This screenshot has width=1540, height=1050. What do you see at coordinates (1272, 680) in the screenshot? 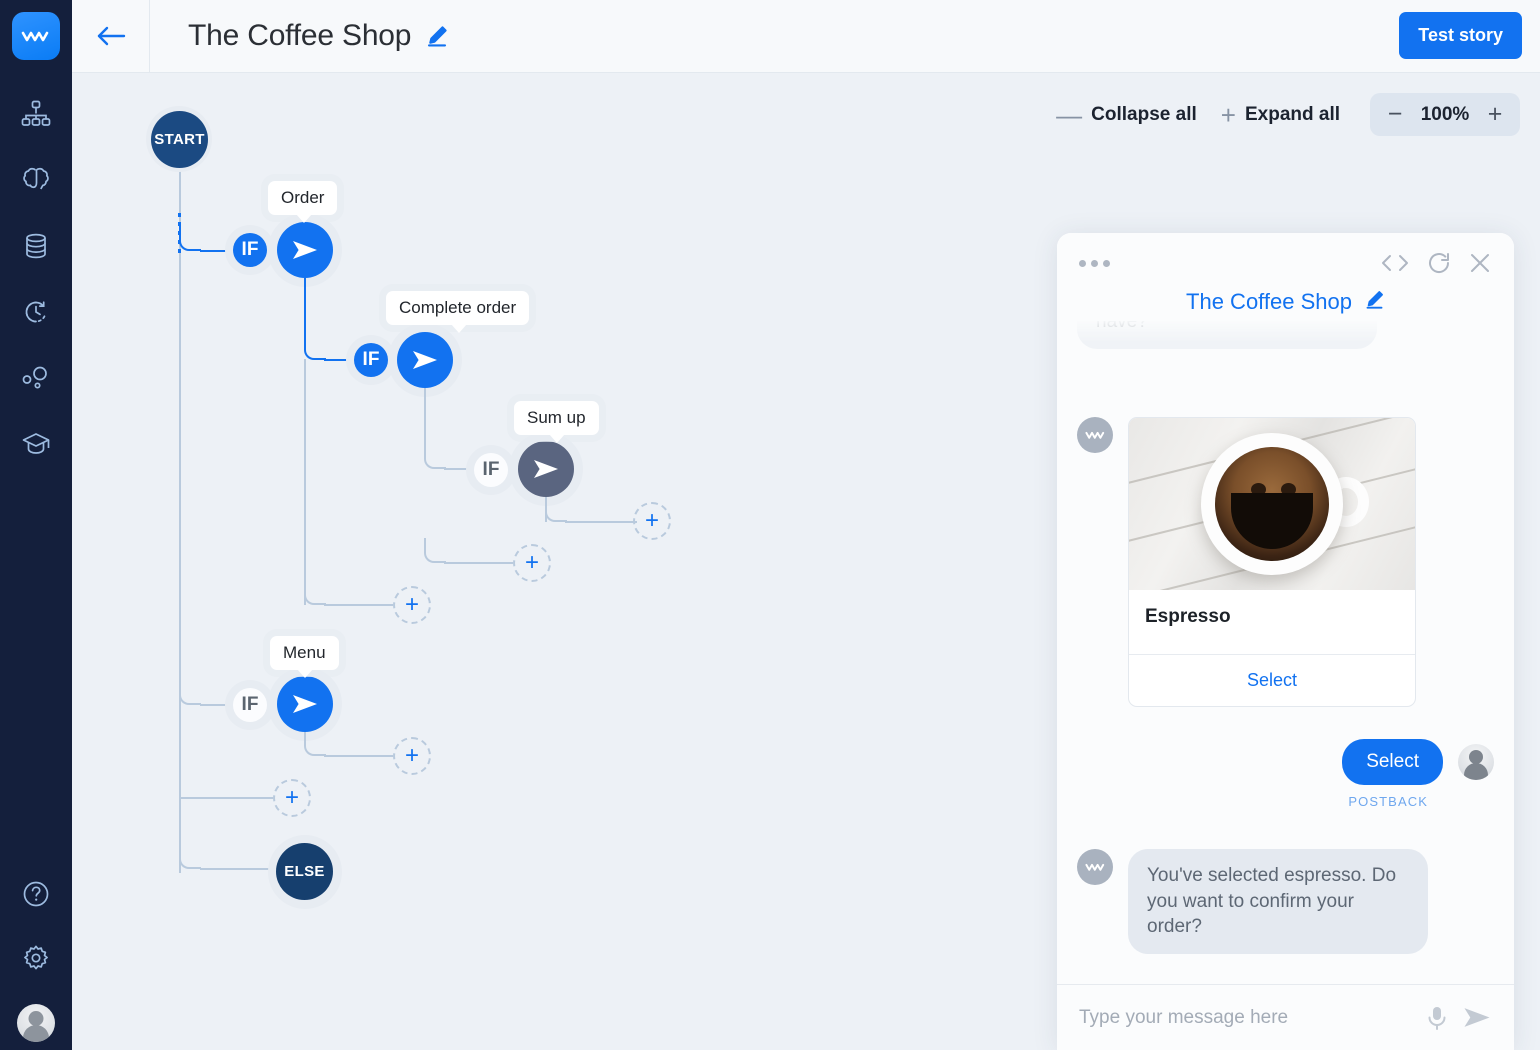
I see `card-select-button: Select` at bounding box center [1272, 680].